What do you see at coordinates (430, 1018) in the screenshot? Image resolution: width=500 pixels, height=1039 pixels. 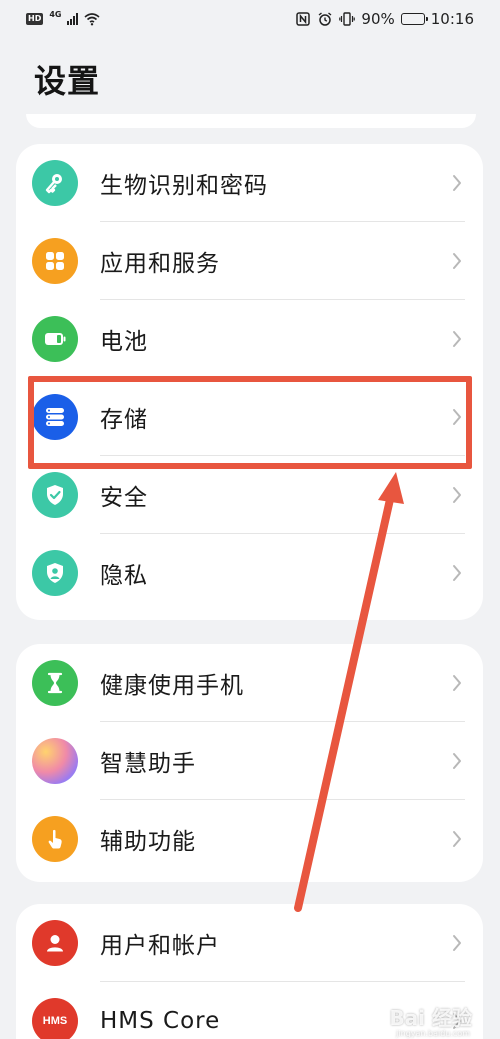 I see `watermark: Bai 经验` at bounding box center [430, 1018].